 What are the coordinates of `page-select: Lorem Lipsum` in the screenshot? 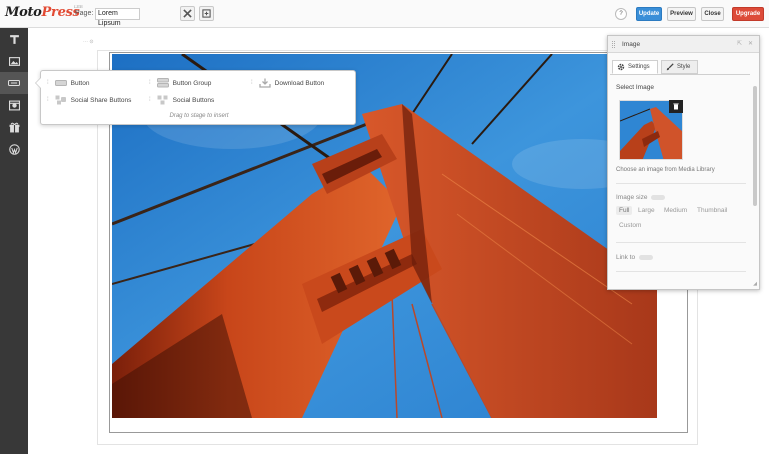 It's located at (117, 17).